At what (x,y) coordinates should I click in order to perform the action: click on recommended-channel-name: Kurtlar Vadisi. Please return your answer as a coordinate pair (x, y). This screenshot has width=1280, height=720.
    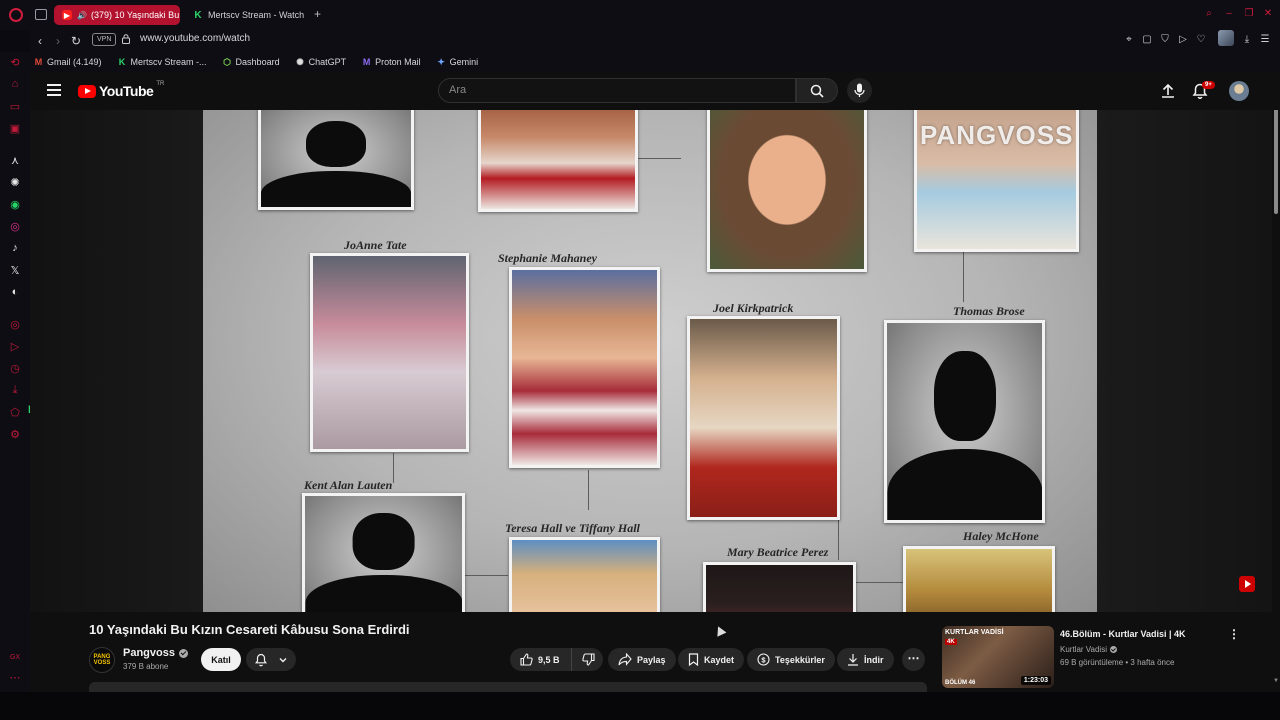
    Looking at the image, I should click on (1083, 649).